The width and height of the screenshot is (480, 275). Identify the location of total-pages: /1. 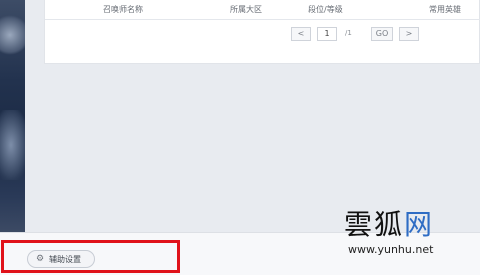
(348, 33).